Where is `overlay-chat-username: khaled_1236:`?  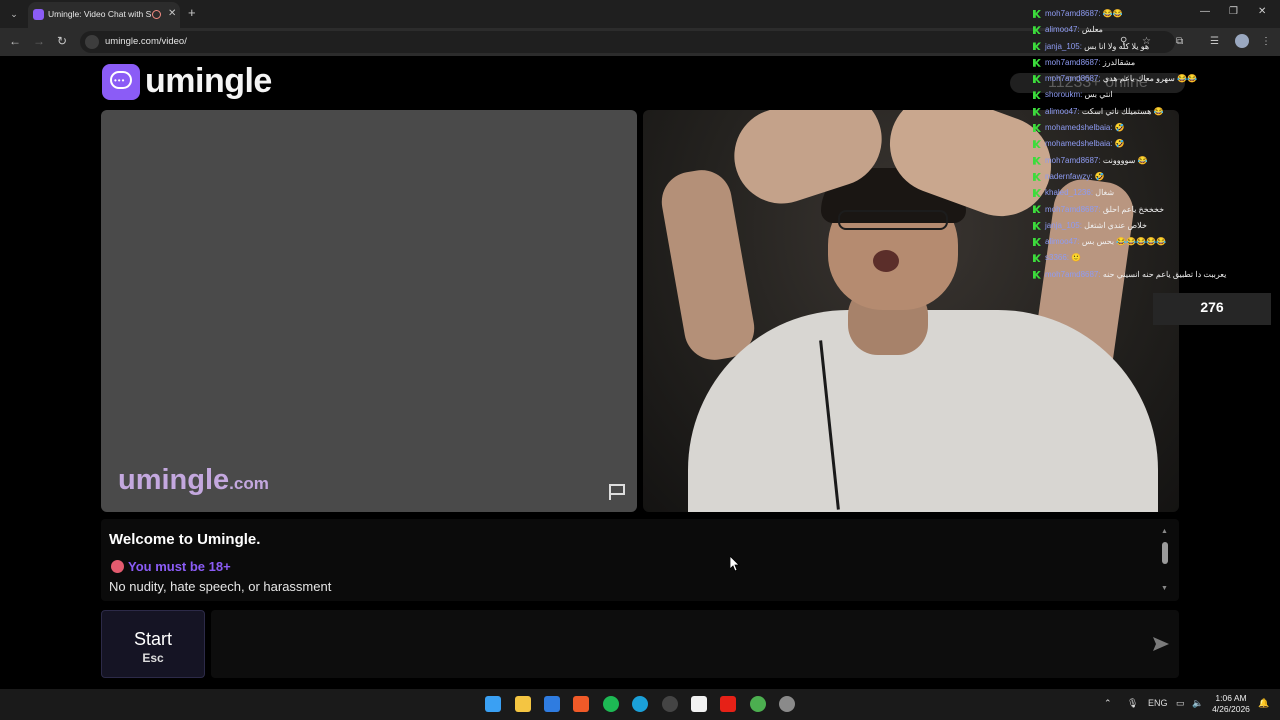 overlay-chat-username: khaled_1236: is located at coordinates (1069, 193).